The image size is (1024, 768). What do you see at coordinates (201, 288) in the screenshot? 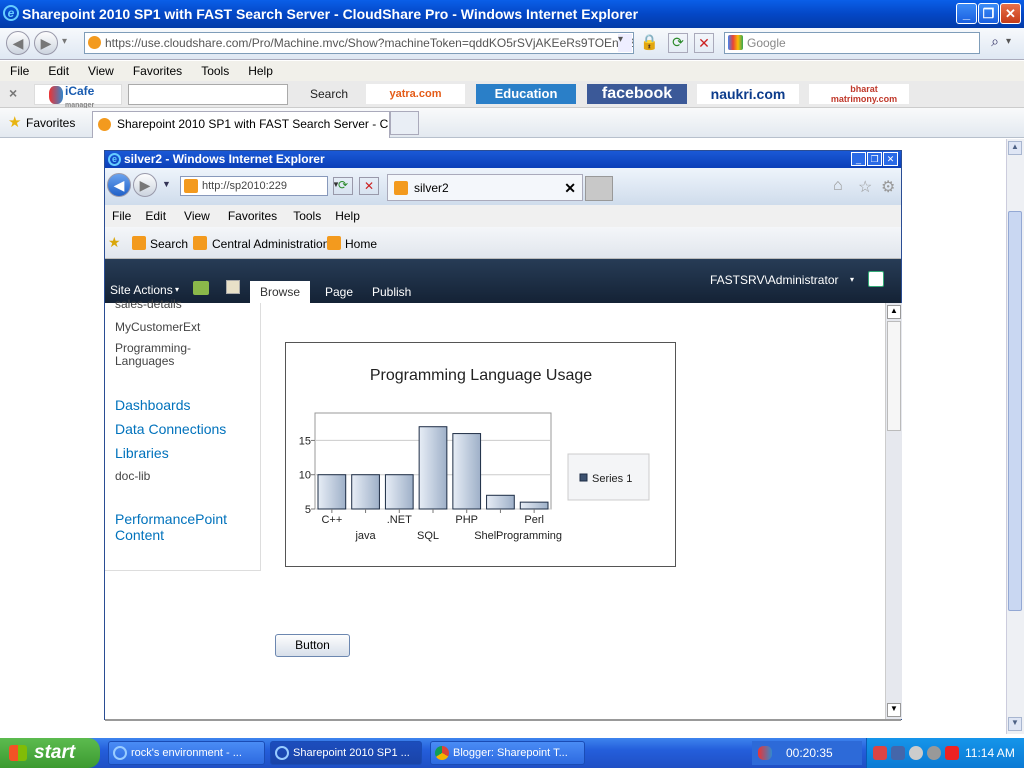
I see `navigate-up-icon` at bounding box center [201, 288].